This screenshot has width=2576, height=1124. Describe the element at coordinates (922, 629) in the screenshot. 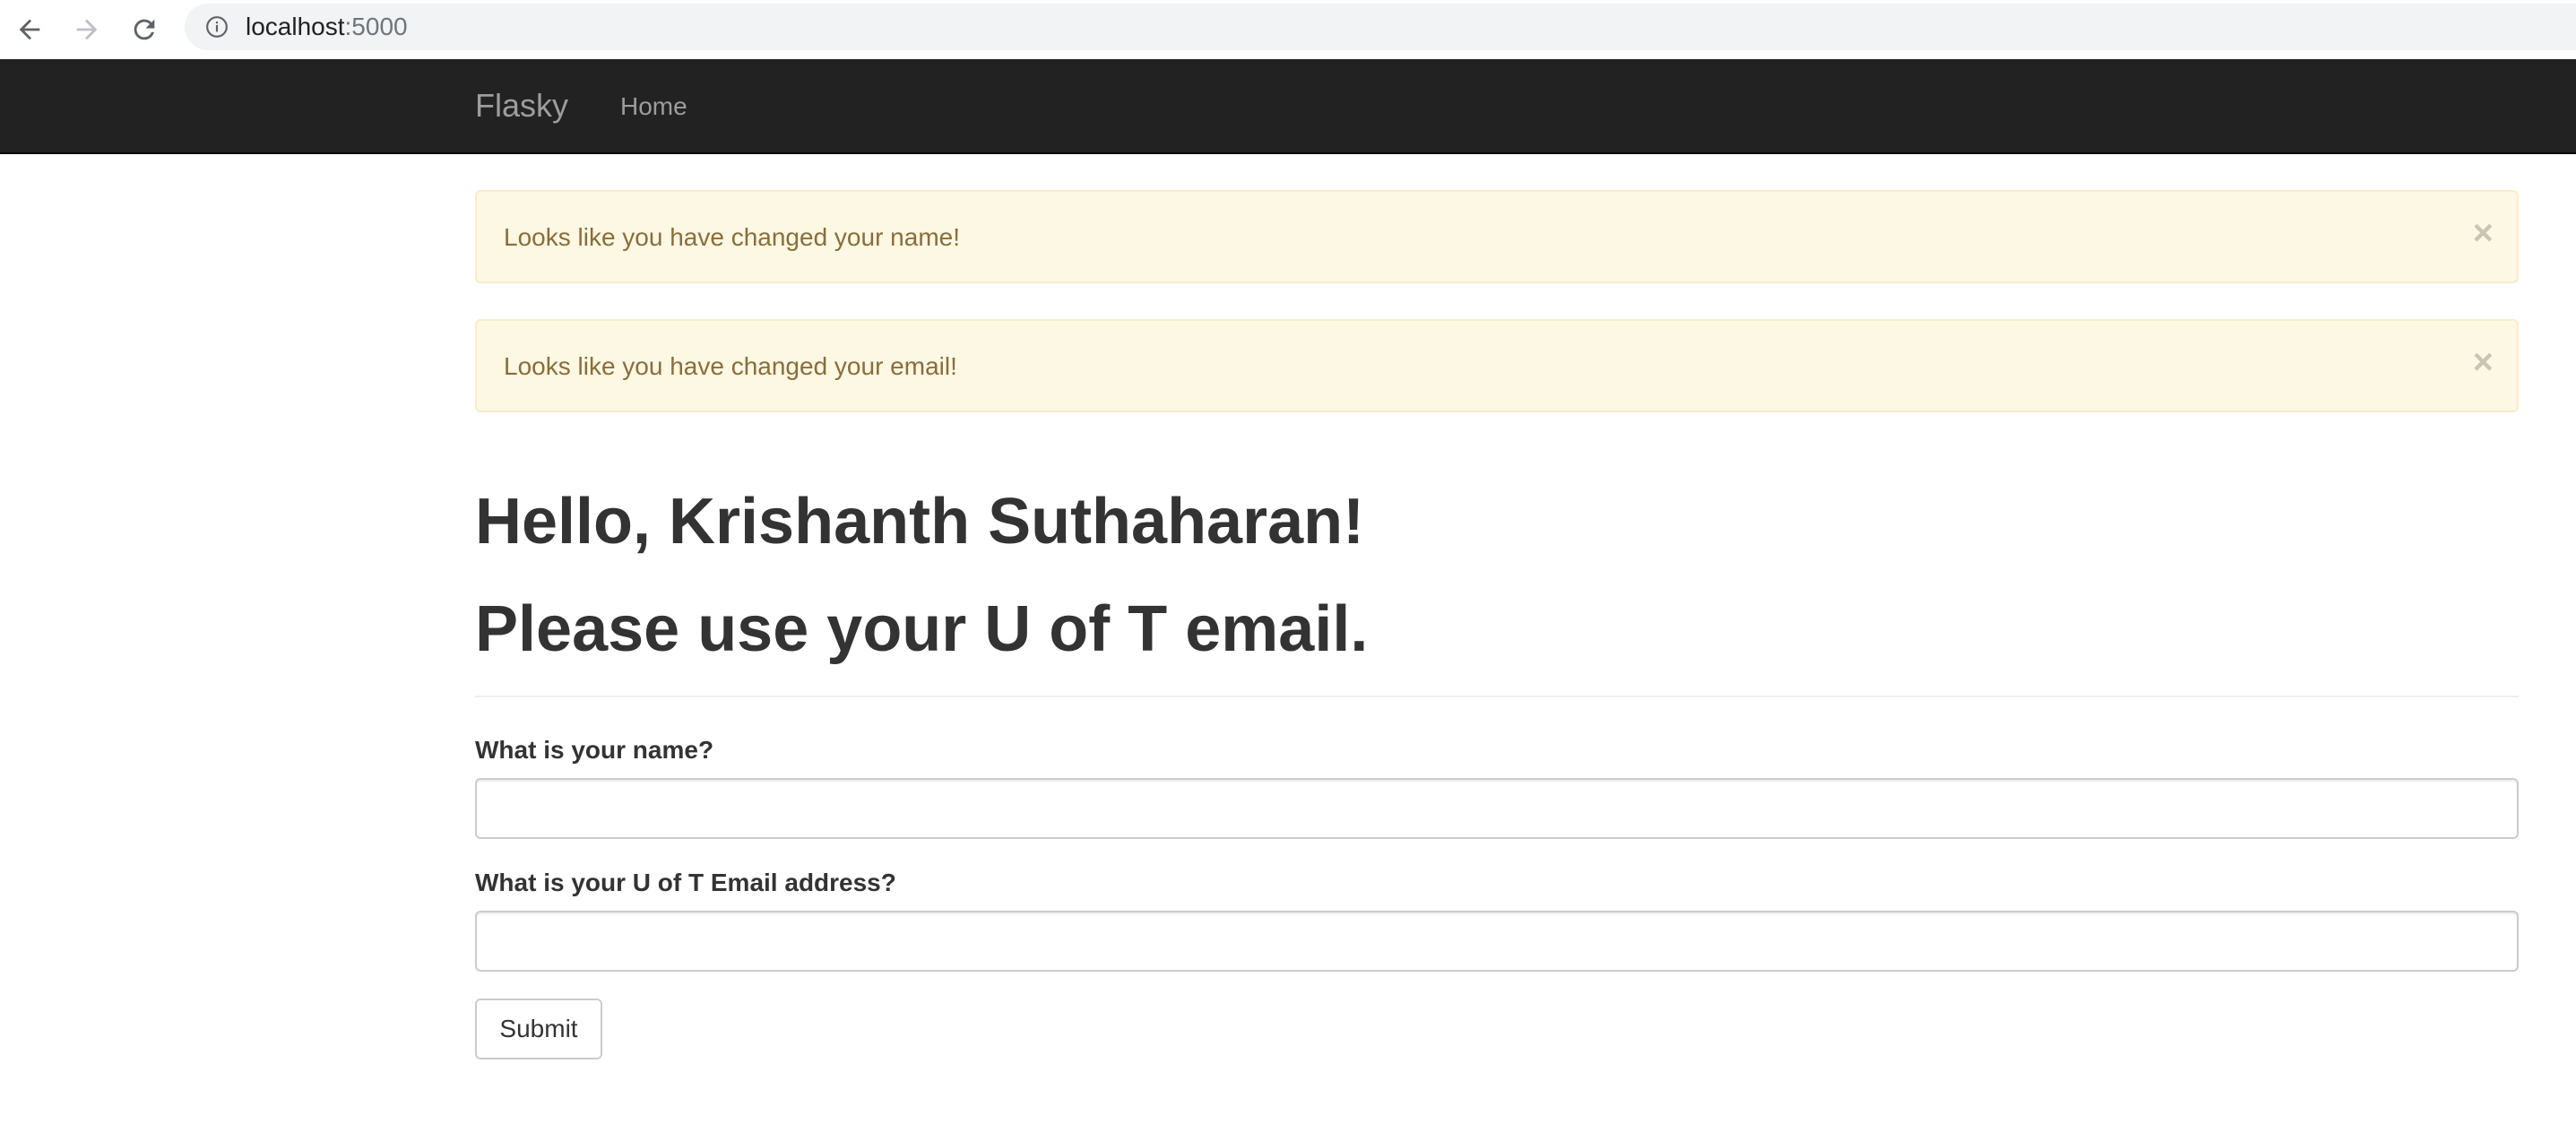

I see `email-notice-heading: Please use your U of T email.` at that location.